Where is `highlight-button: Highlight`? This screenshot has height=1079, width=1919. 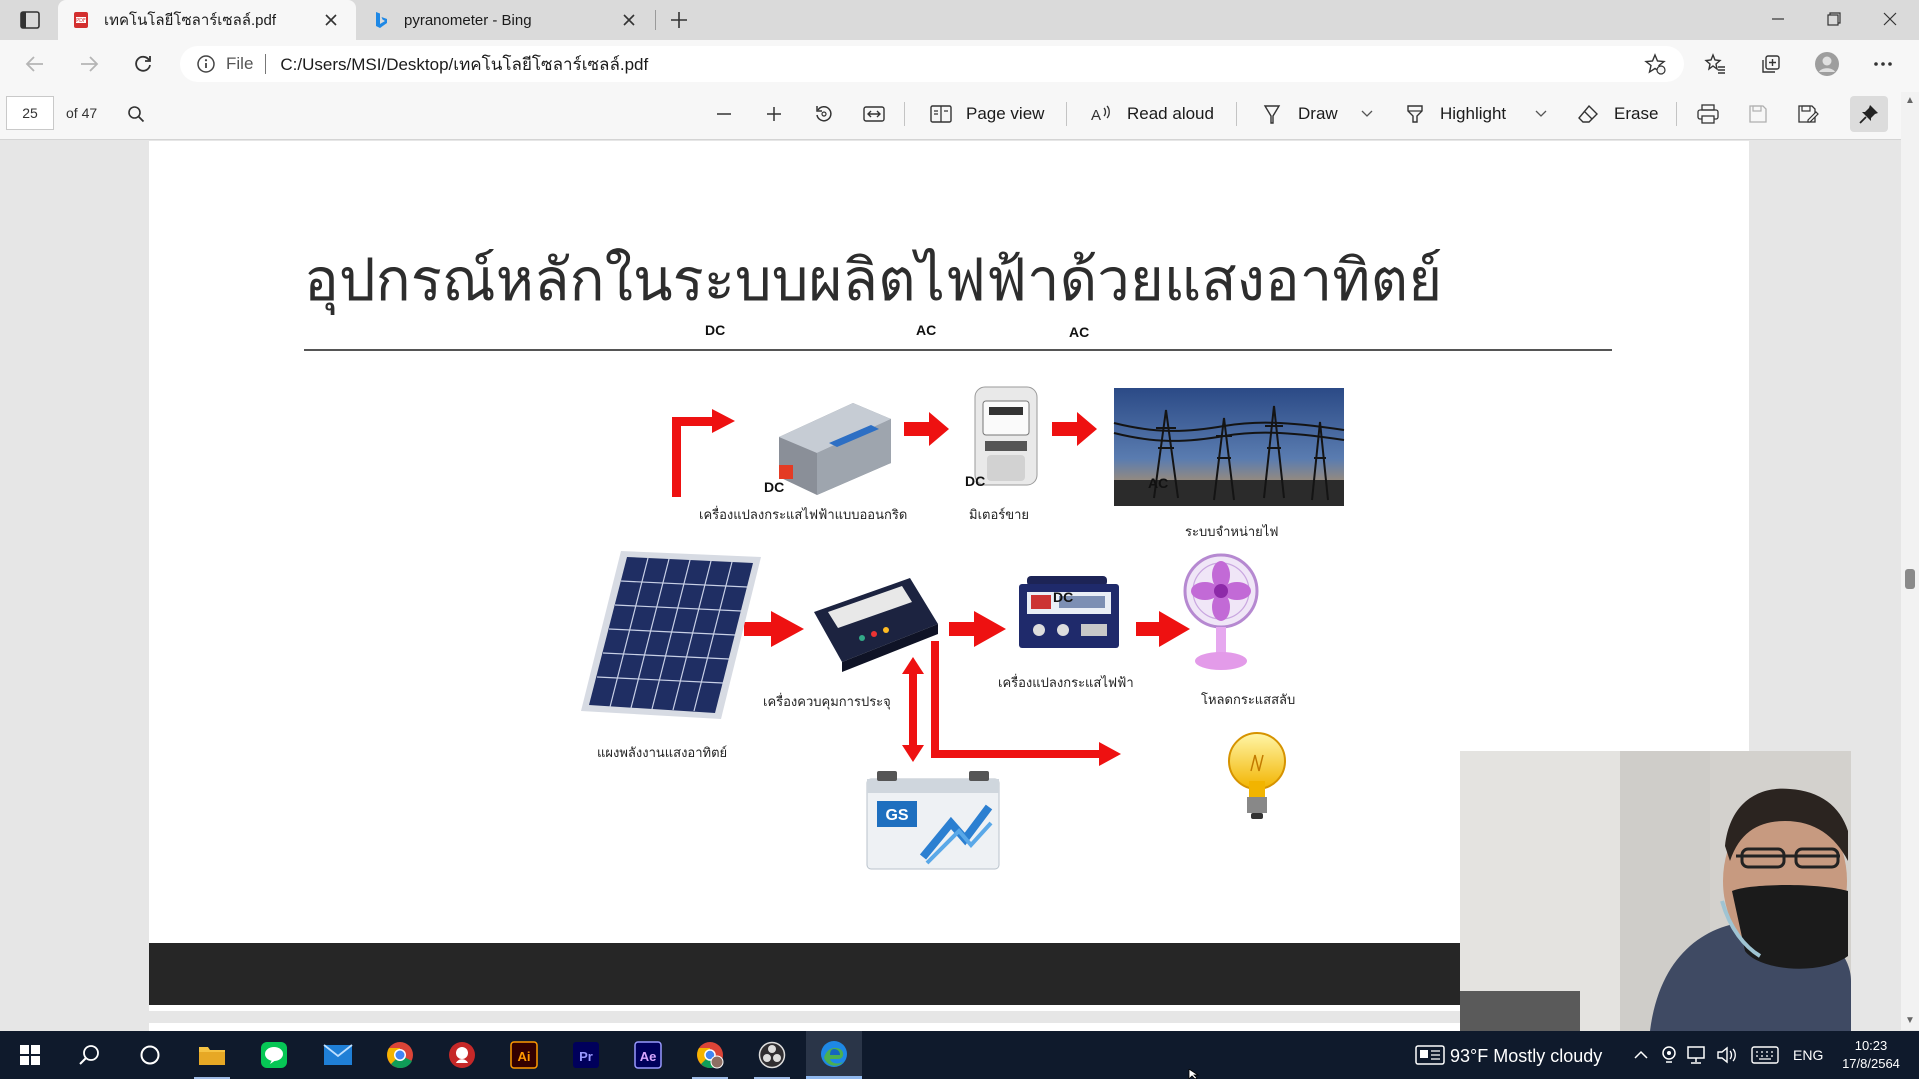 highlight-button: Highlight is located at coordinates (1473, 114).